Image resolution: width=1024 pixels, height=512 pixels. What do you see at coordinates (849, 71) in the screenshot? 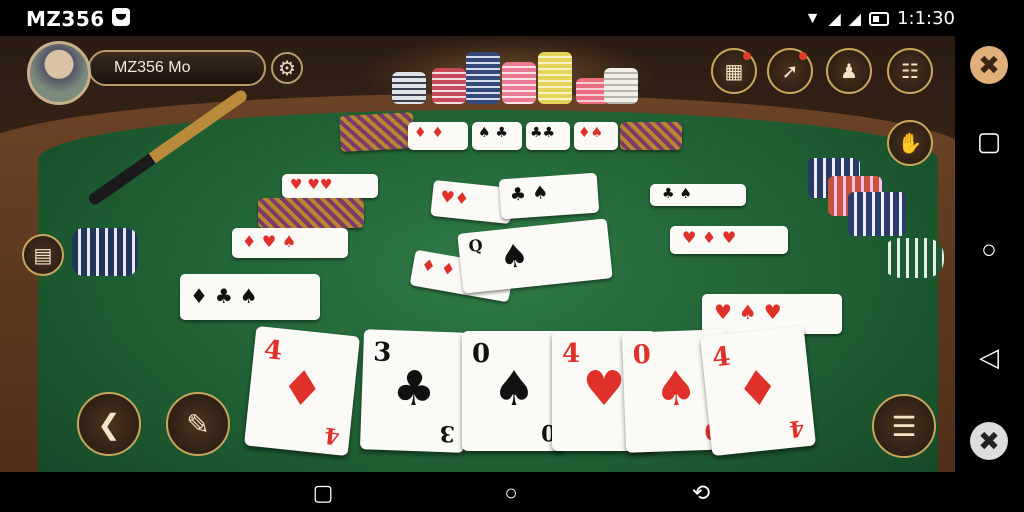
I see `player-icon: ♟` at bounding box center [849, 71].